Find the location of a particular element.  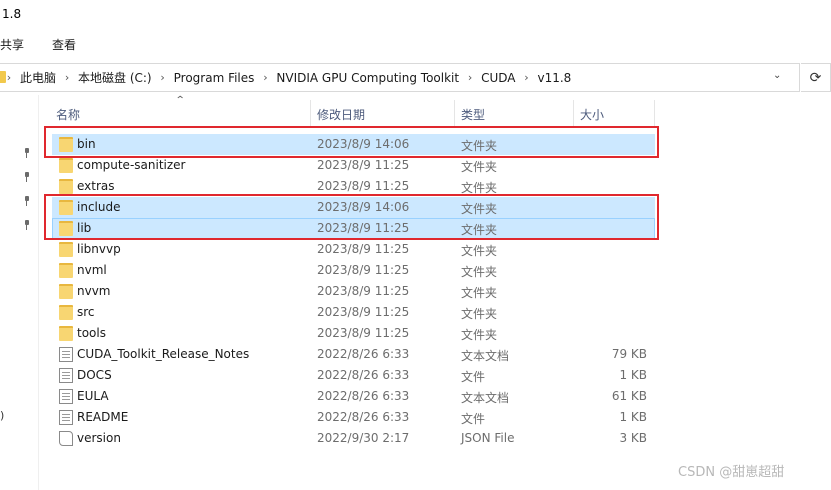

chevron-down-icon: ⌄ is located at coordinates (777, 75).